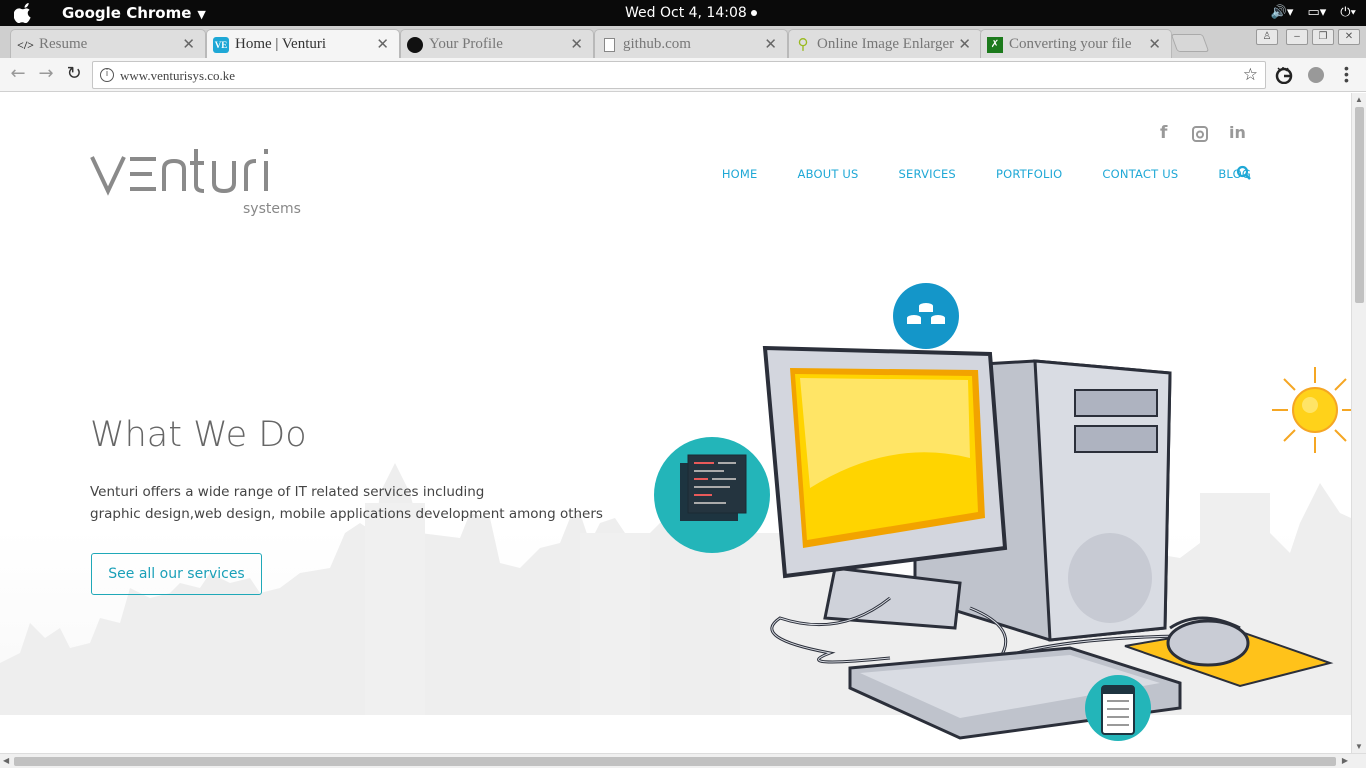 The height and width of the screenshot is (768, 1366). Describe the element at coordinates (198, 435) in the screenshot. I see `section-heading: What We Do` at that location.